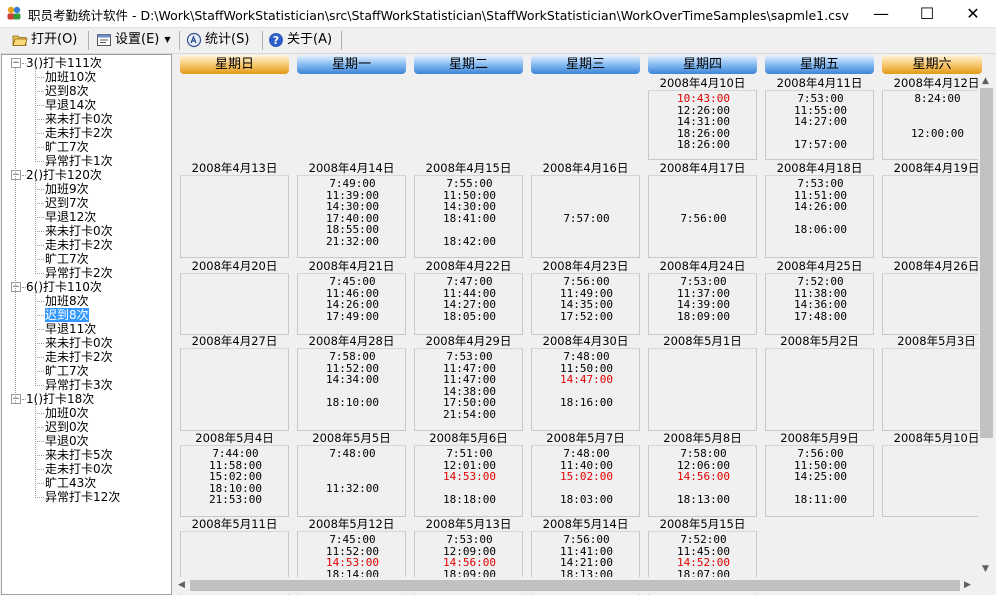  I want to click on calendar-day-cell: 2008年5月3日, so click(936, 382).